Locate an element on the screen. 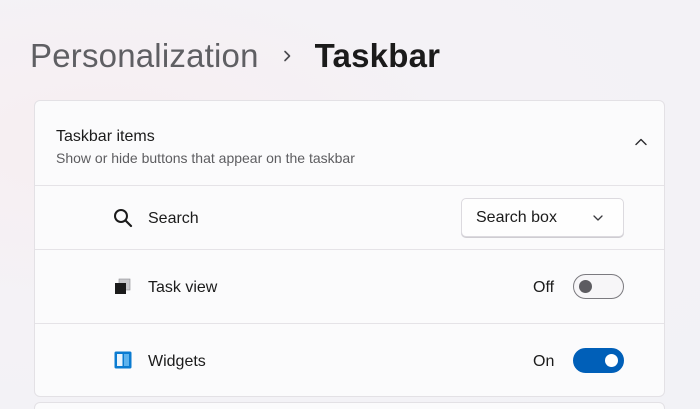  chevron-right-icon is located at coordinates (287, 56).